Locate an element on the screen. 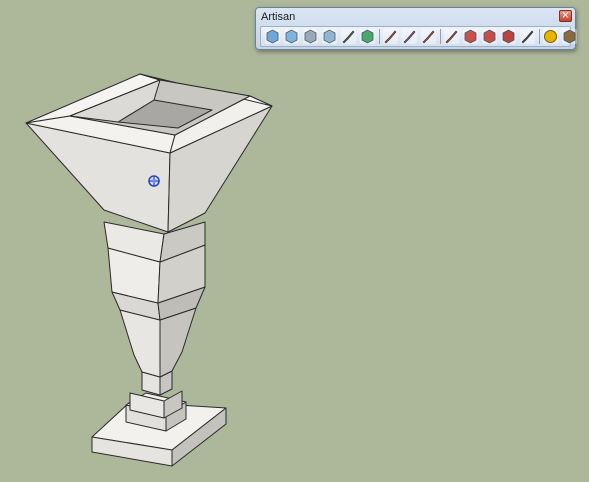 This screenshot has height=482, width=589. smooth-icon is located at coordinates (291, 36).